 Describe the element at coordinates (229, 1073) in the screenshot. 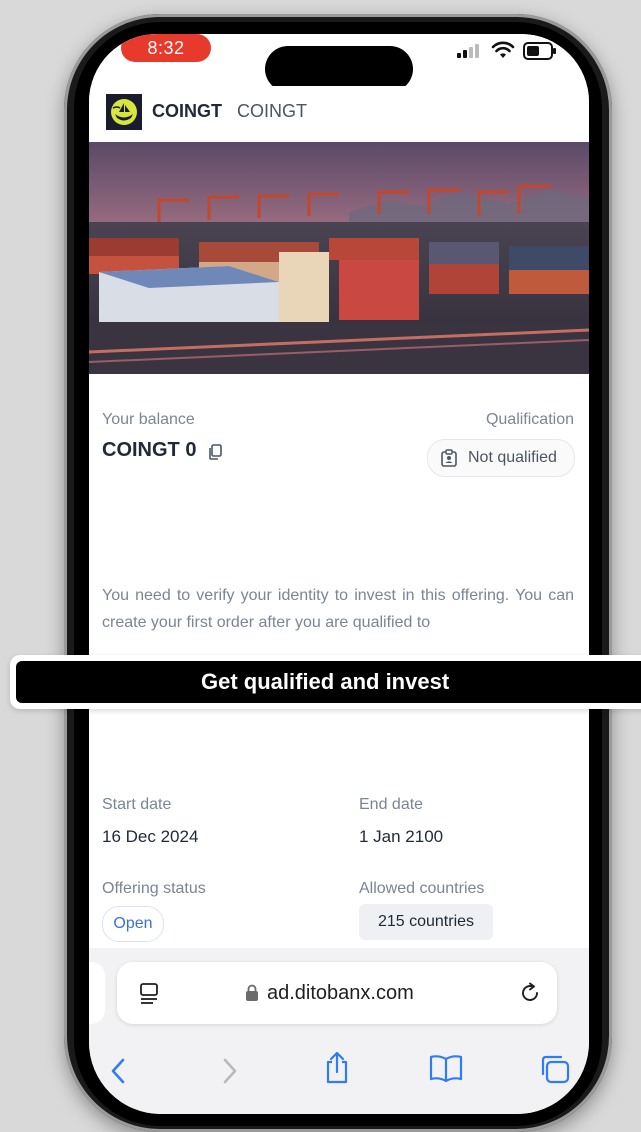

I see `forward-icon` at that location.